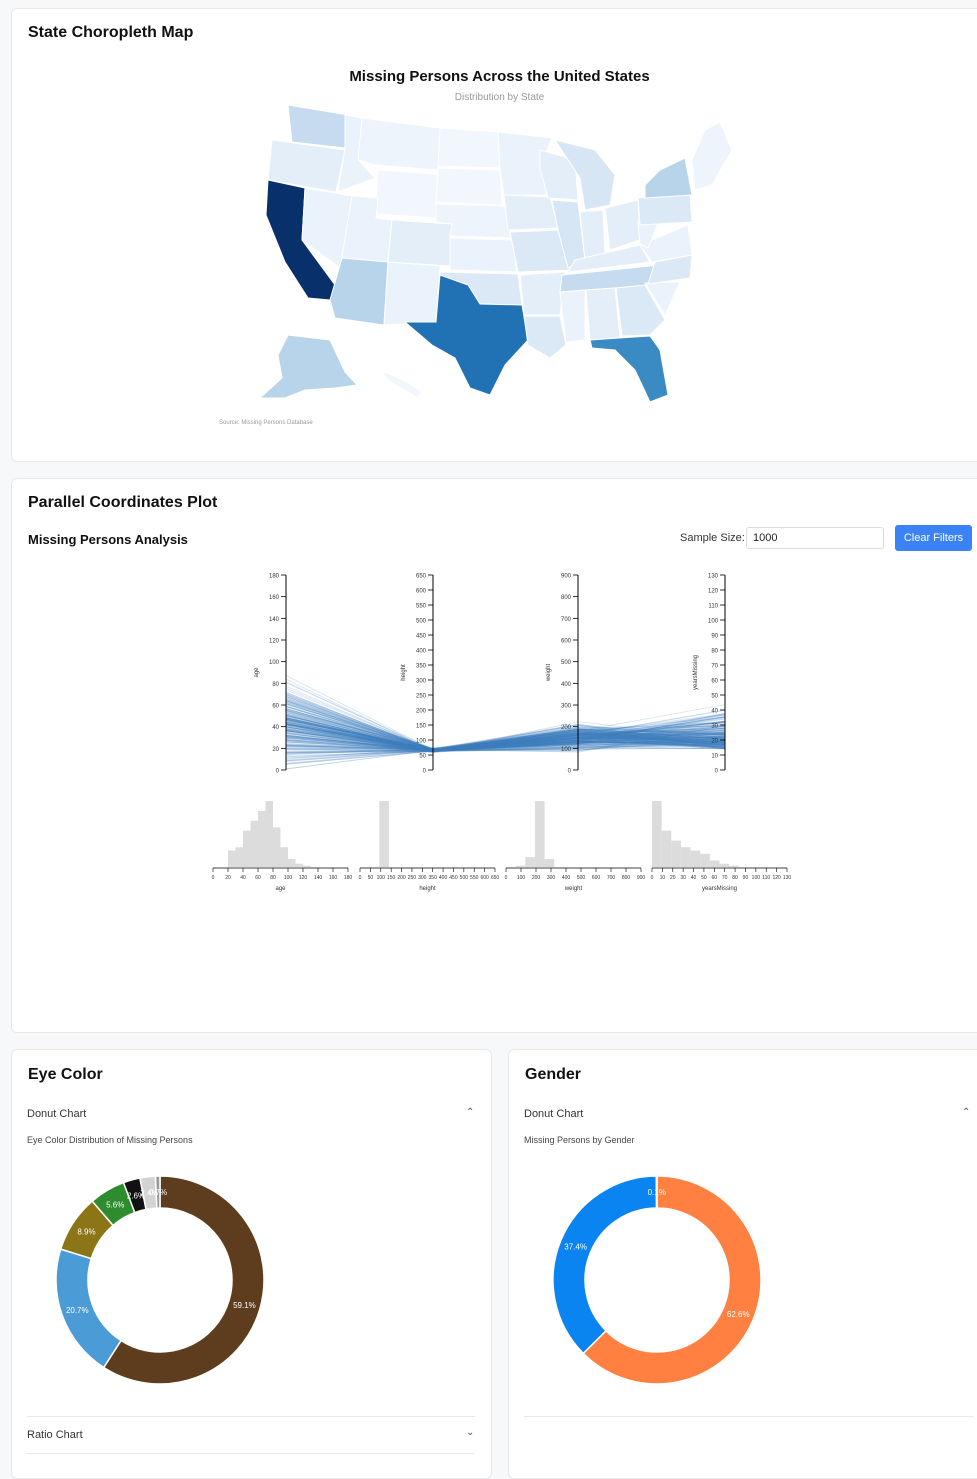 This screenshot has height=1479, width=977. What do you see at coordinates (668, 178) in the screenshot?
I see `state-new-york` at bounding box center [668, 178].